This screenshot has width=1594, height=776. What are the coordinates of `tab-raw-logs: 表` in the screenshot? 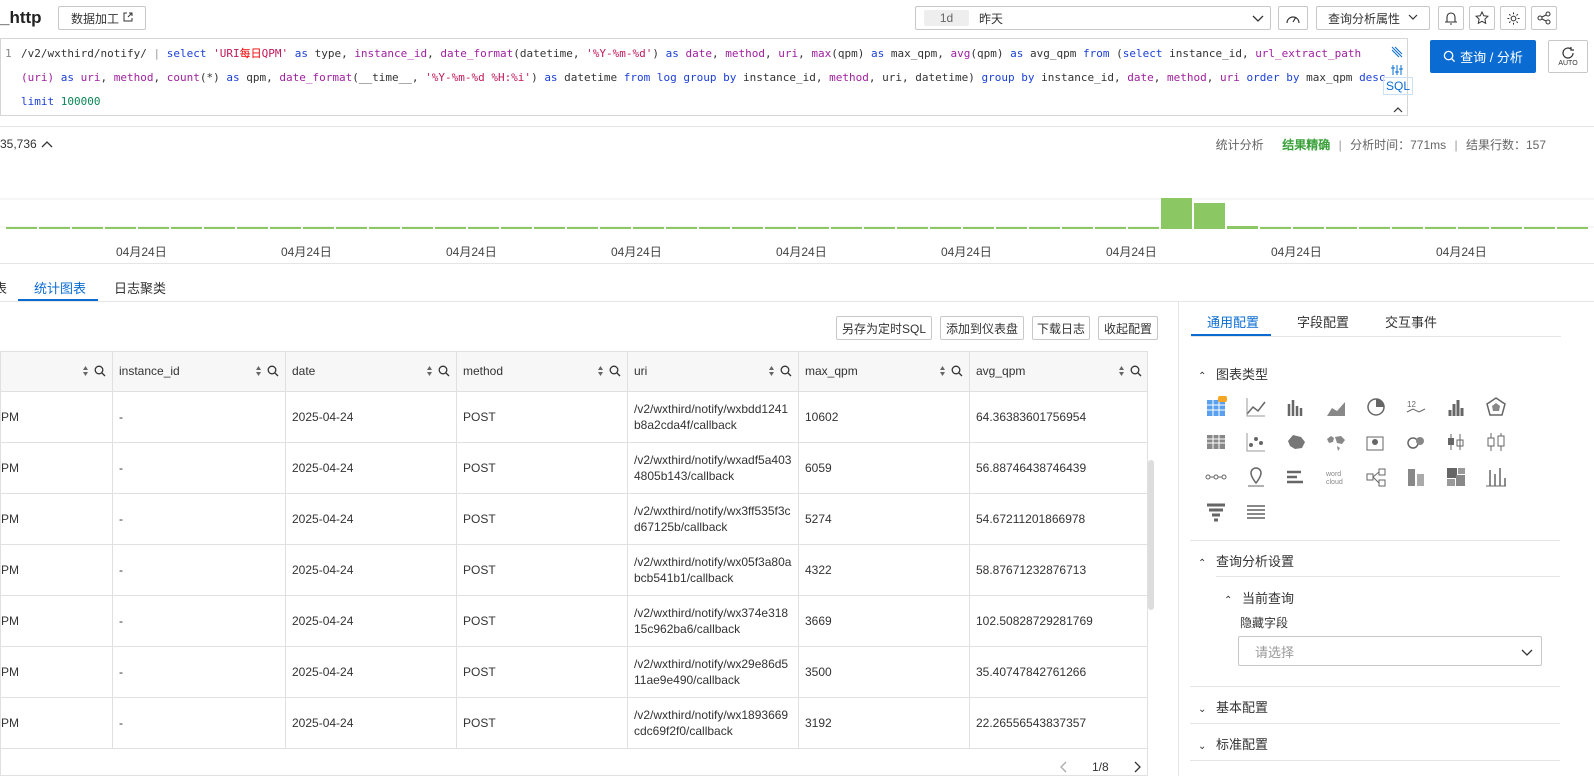 It's located at (3, 287).